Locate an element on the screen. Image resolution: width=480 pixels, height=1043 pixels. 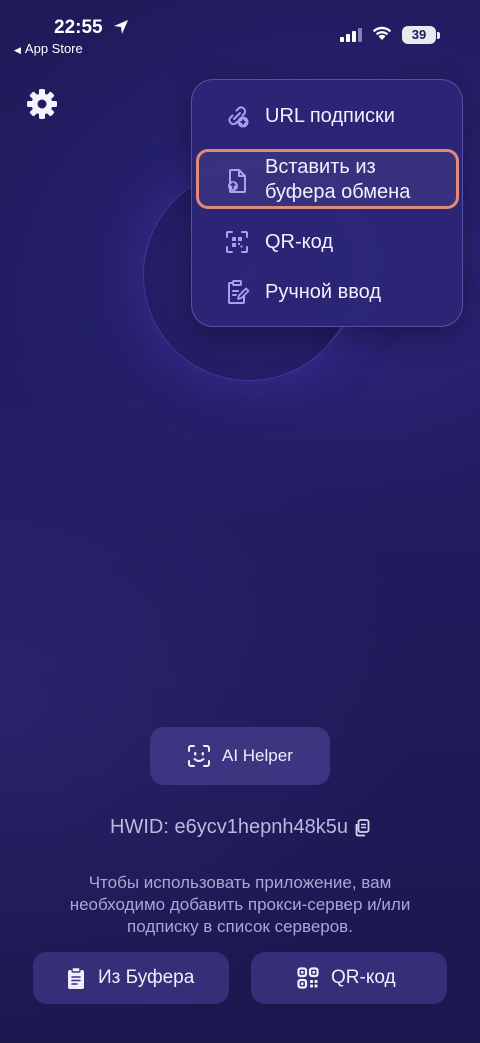
menu-item-qr-code: QR-код is located at coordinates (327, 242).